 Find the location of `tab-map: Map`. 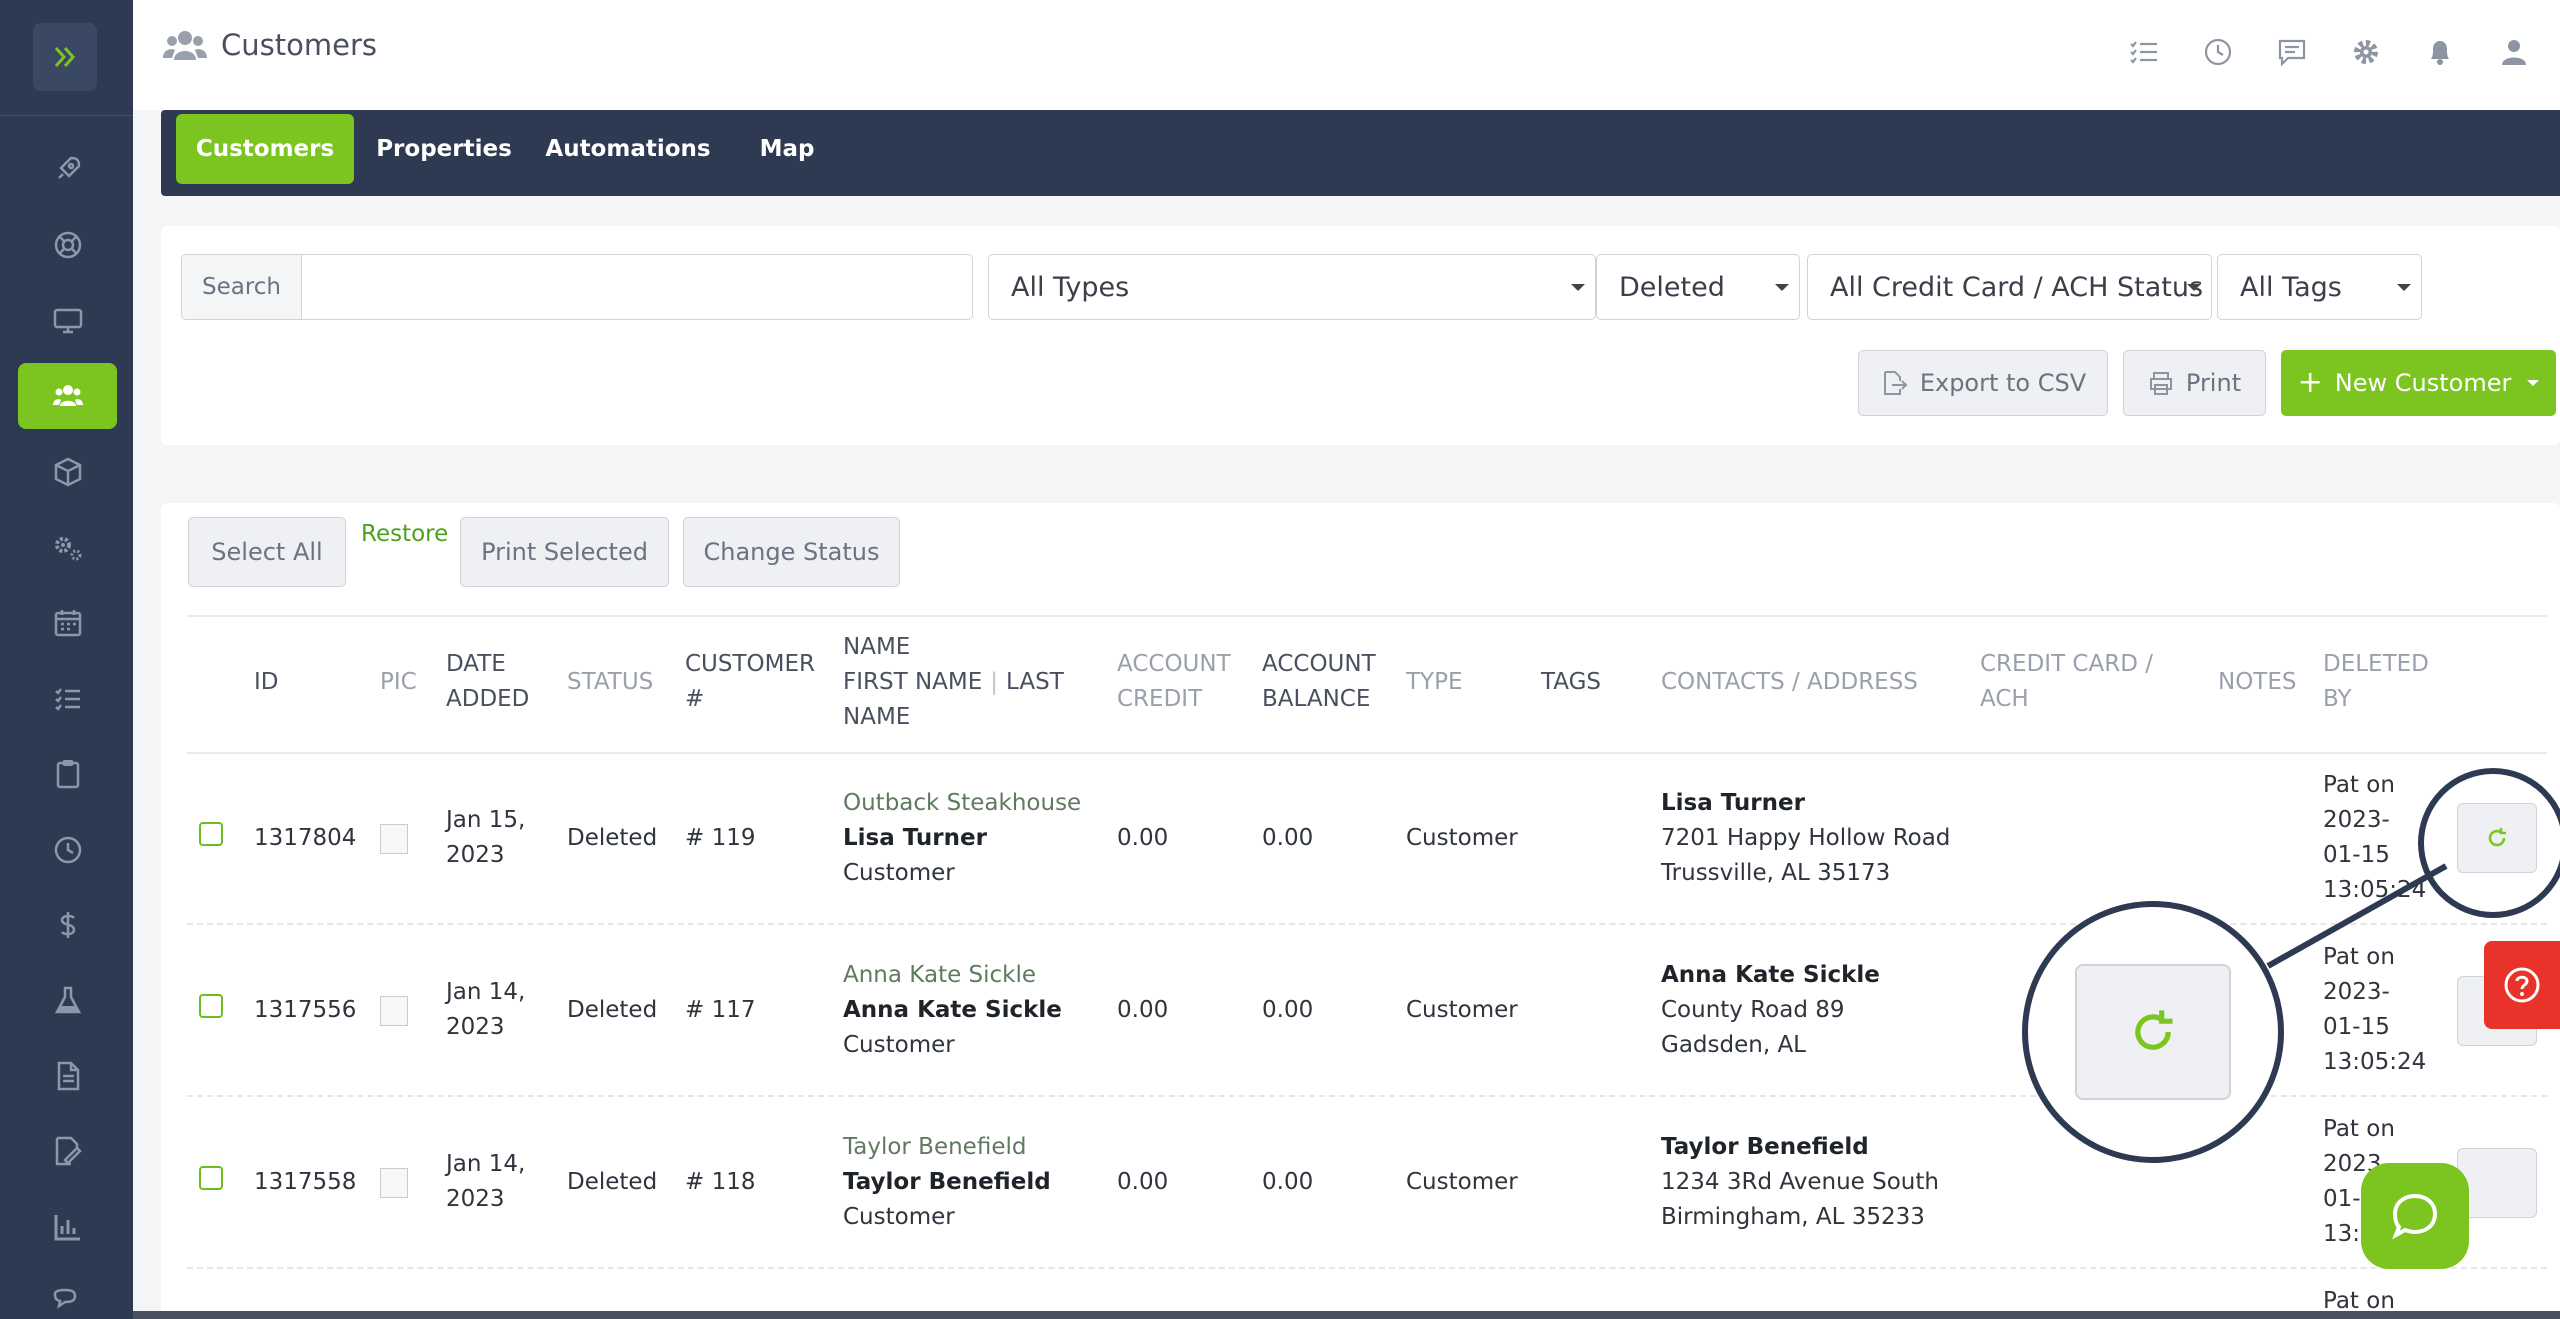

tab-map: Map is located at coordinates (787, 149).